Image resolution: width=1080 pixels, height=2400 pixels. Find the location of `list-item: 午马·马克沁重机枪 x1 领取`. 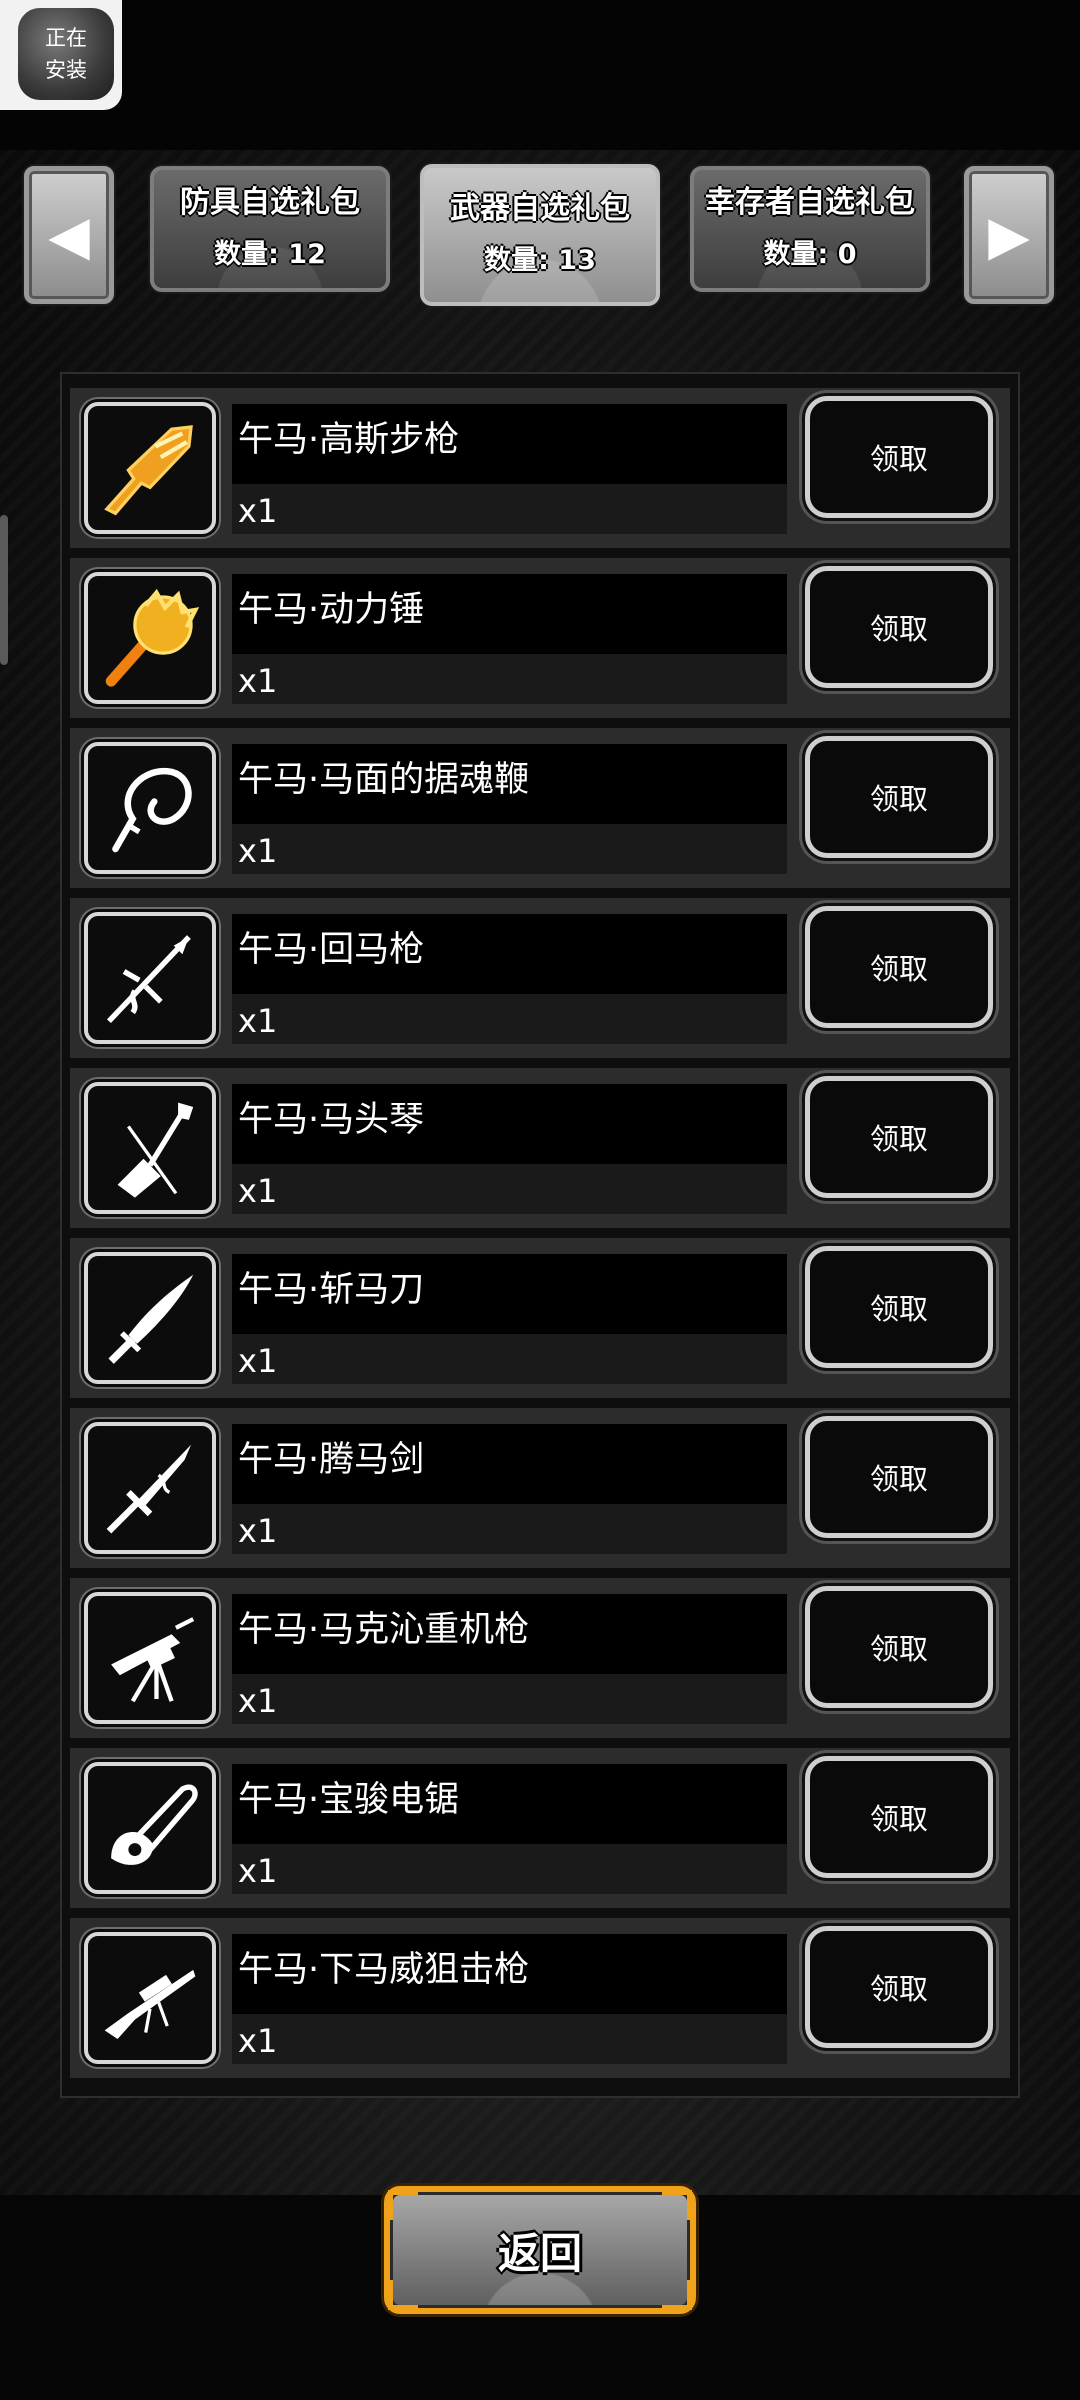

list-item: 午马·马克沁重机枪 x1 领取 is located at coordinates (540, 1658).